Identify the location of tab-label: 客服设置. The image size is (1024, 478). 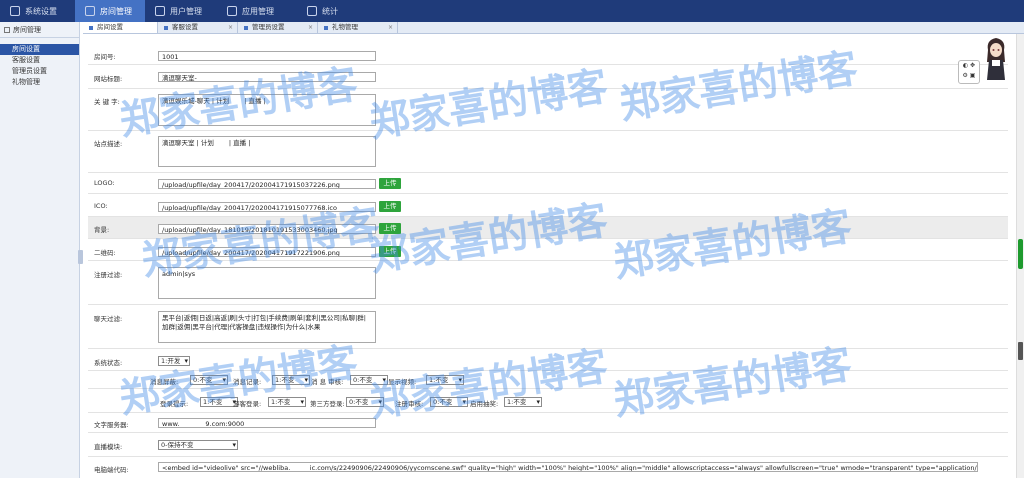
(185, 27).